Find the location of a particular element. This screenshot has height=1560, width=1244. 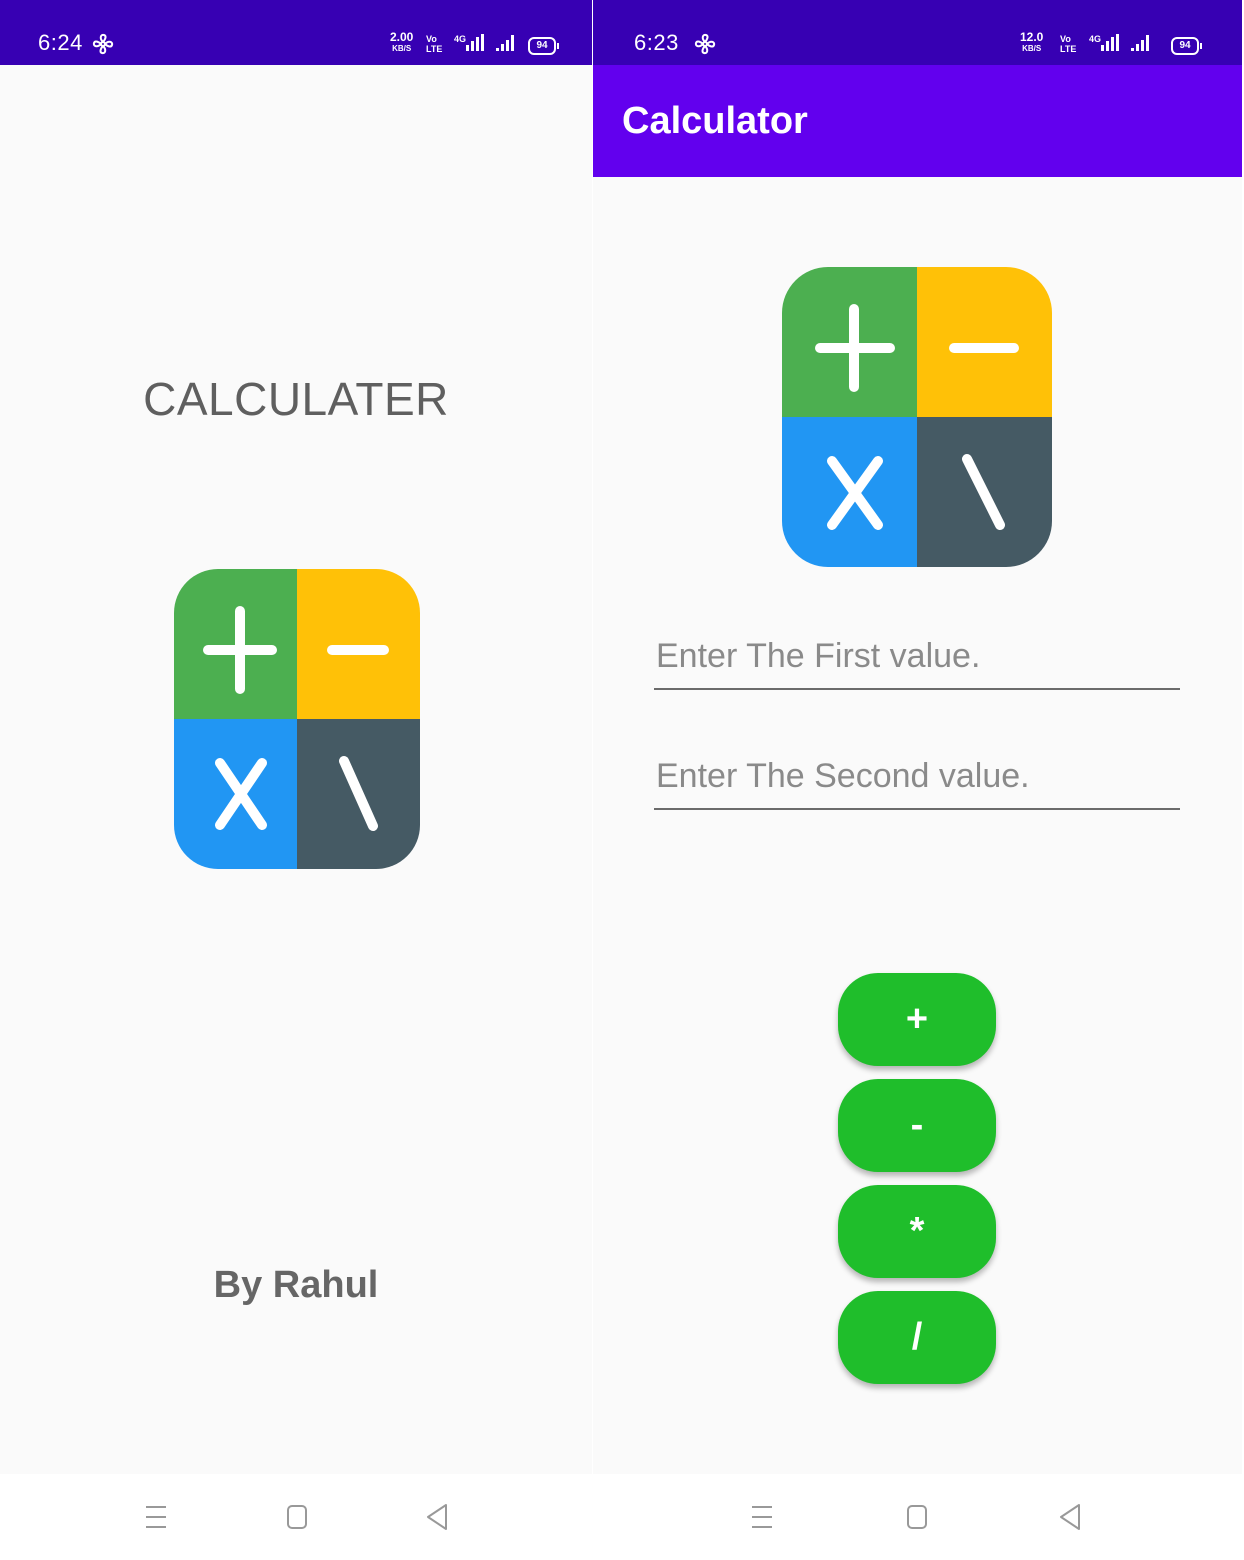

second-value-field is located at coordinates (919, 779).